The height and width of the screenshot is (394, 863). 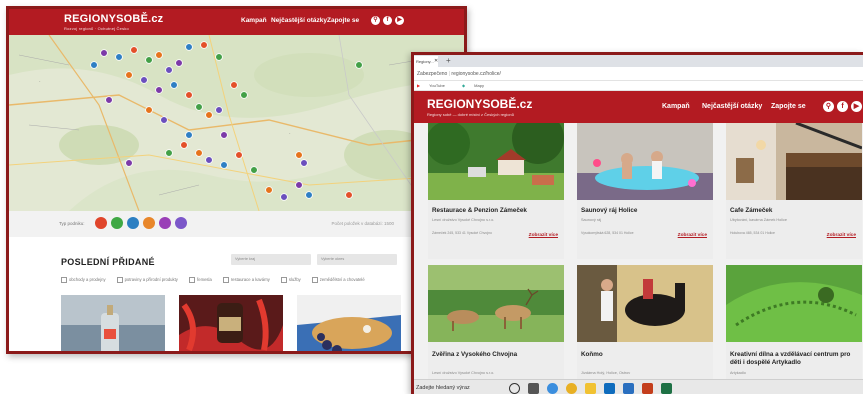 What do you see at coordinates (435, 85) in the screenshot?
I see `bookmark-youtube: ▶ YouTube` at bounding box center [435, 85].